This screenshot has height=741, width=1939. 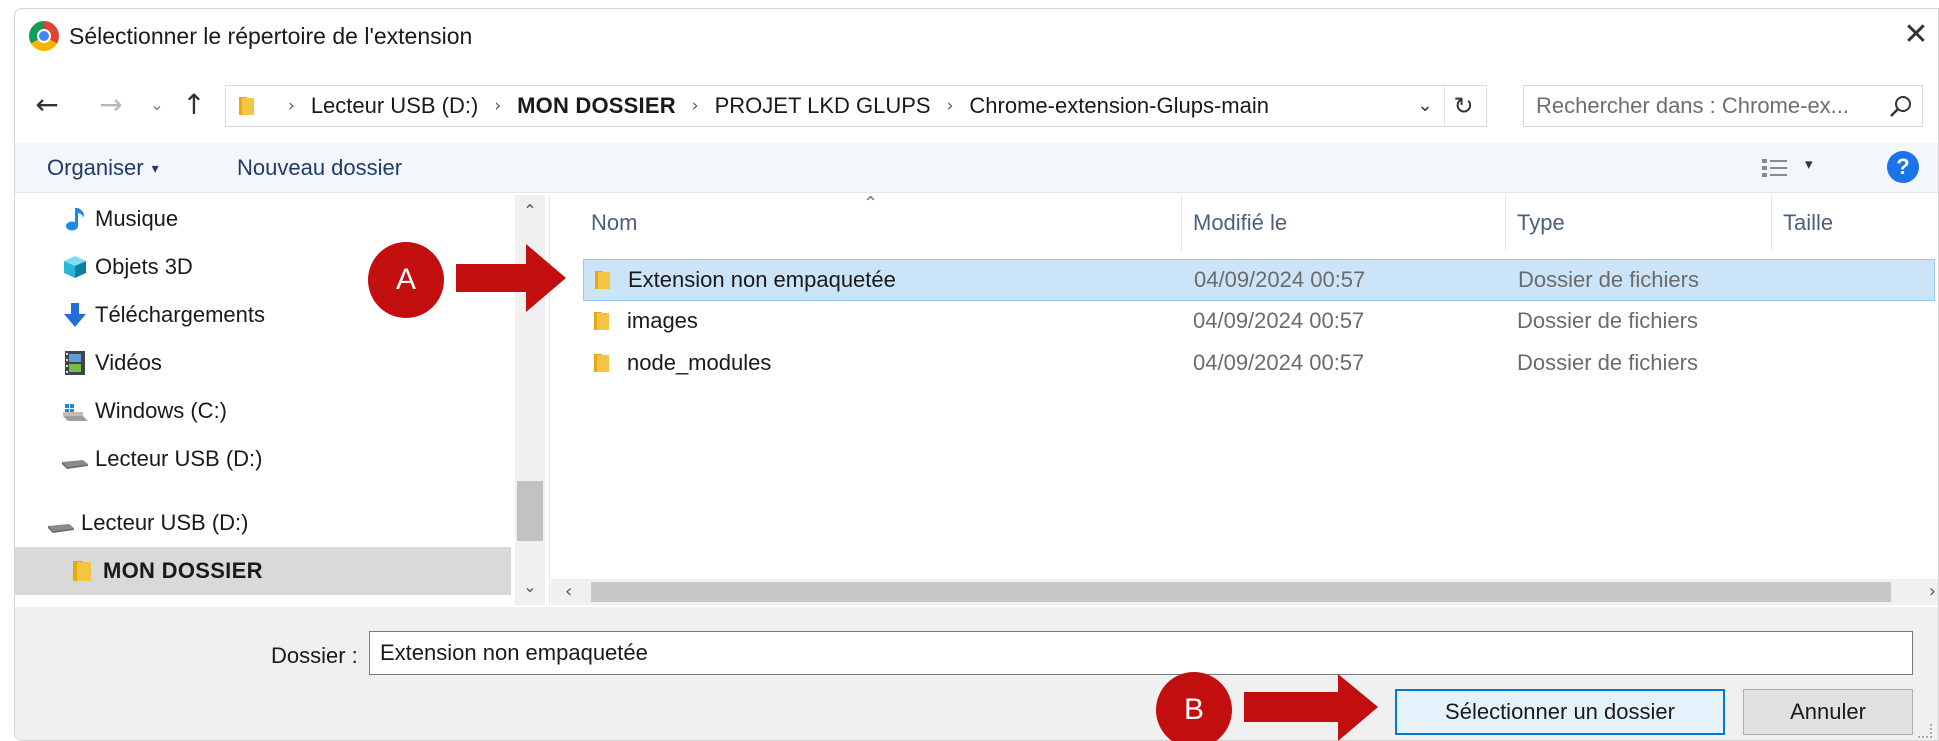 What do you see at coordinates (1774, 168) in the screenshot?
I see `details-view-icon` at bounding box center [1774, 168].